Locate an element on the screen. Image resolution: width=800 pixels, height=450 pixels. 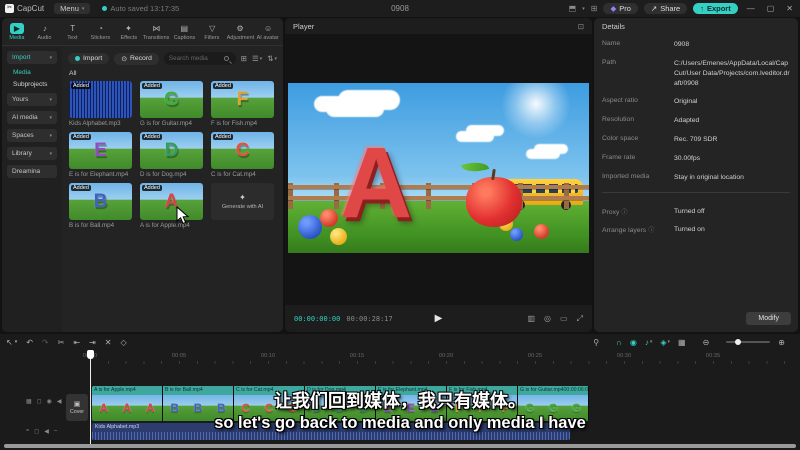
minimize-button: — is located at coordinates (751, 8).